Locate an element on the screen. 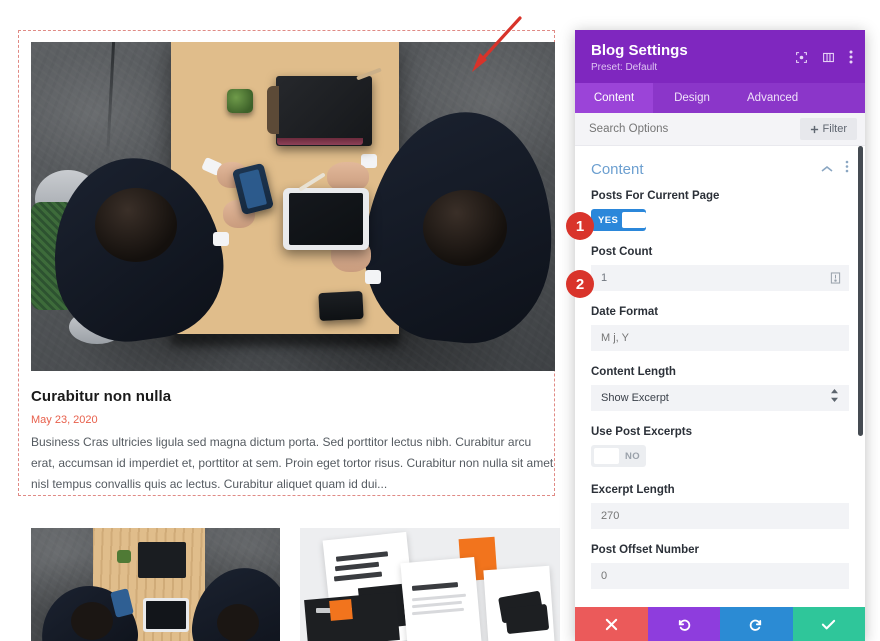  callout-badge-1: 1 is located at coordinates (580, 226).